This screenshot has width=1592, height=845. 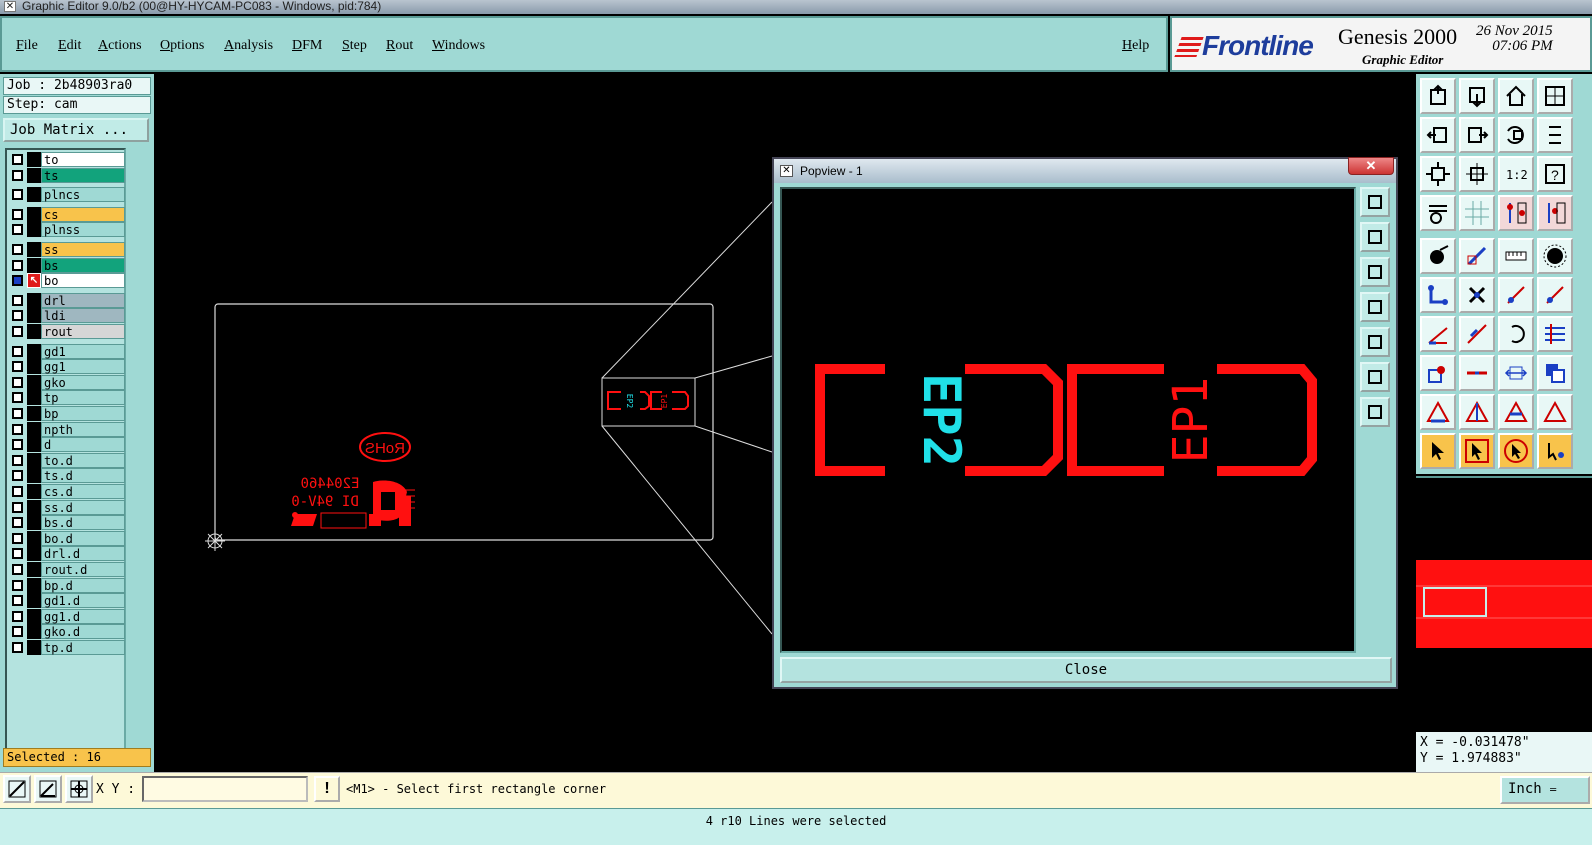 I want to click on menu-windows: Windows, so click(x=458, y=46).